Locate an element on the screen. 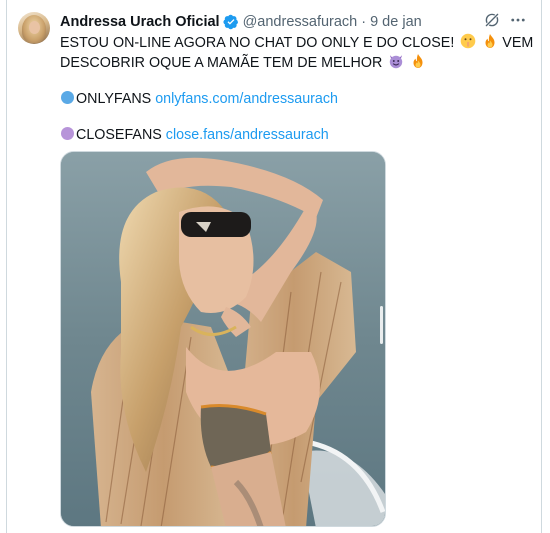  author-name: Andressa Urach Oficial is located at coordinates (140, 22).